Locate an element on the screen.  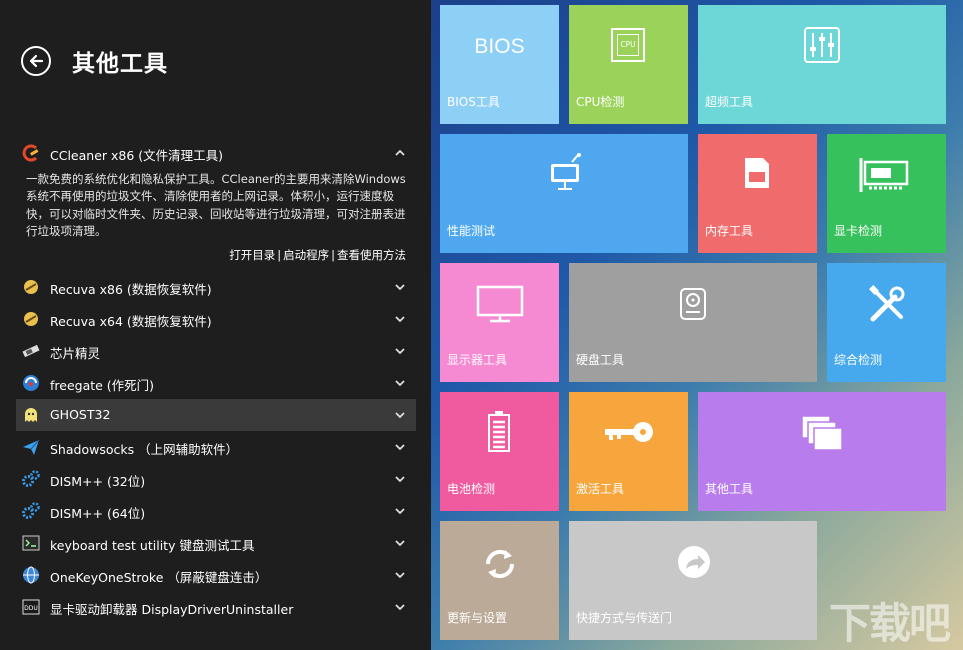
bios-icon: BIOS is located at coordinates (499, 46).